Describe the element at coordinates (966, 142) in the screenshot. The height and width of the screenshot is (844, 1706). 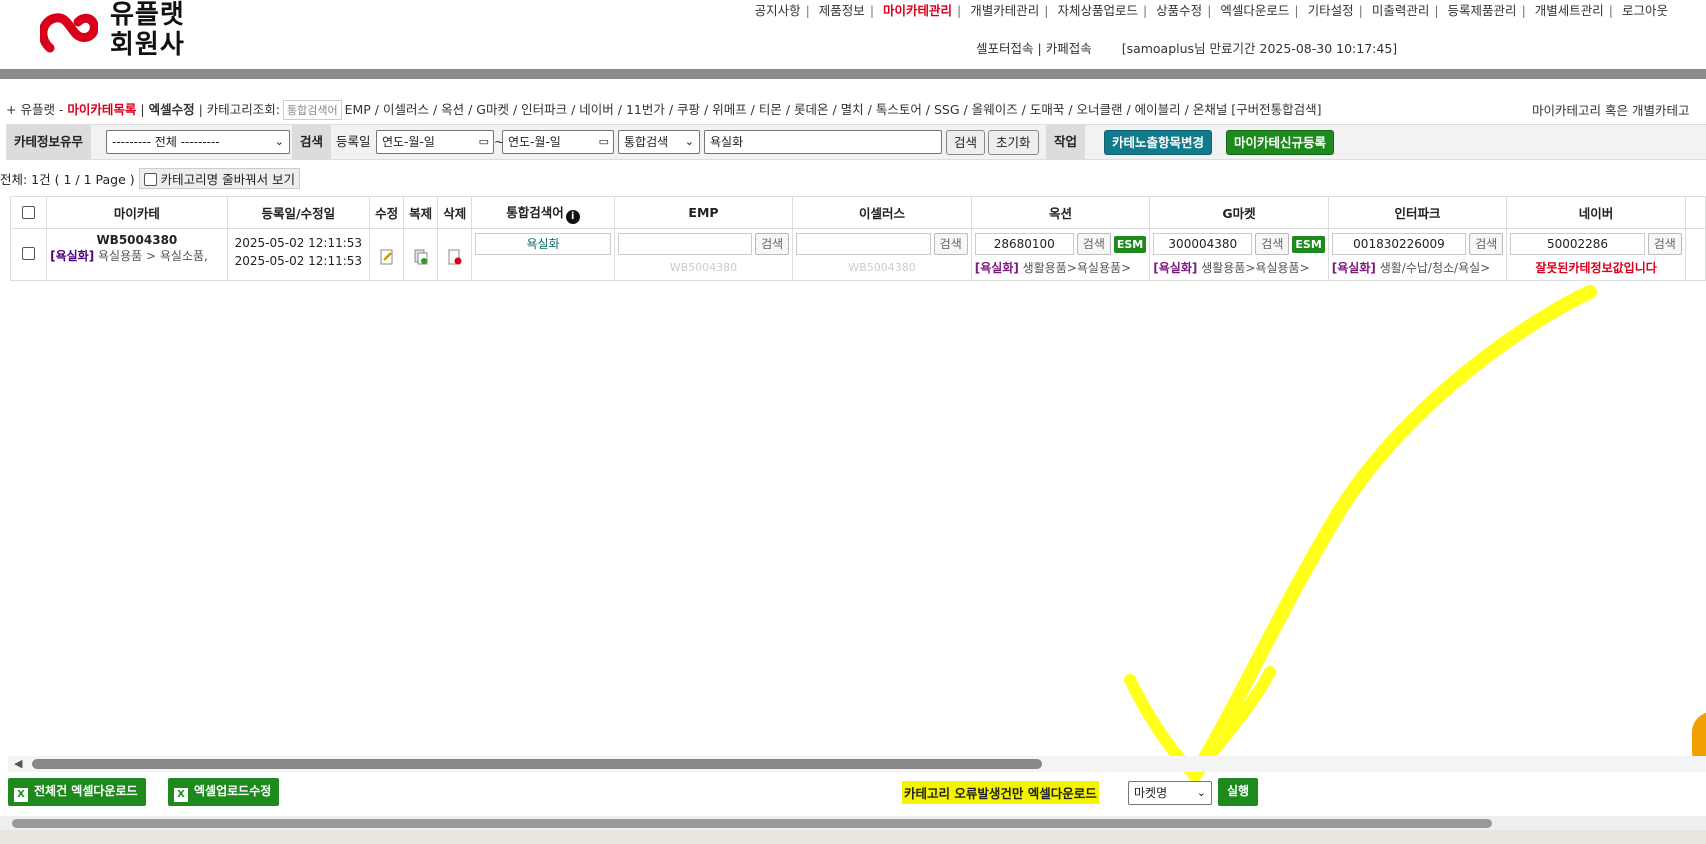
I see `search-button: 검색` at that location.